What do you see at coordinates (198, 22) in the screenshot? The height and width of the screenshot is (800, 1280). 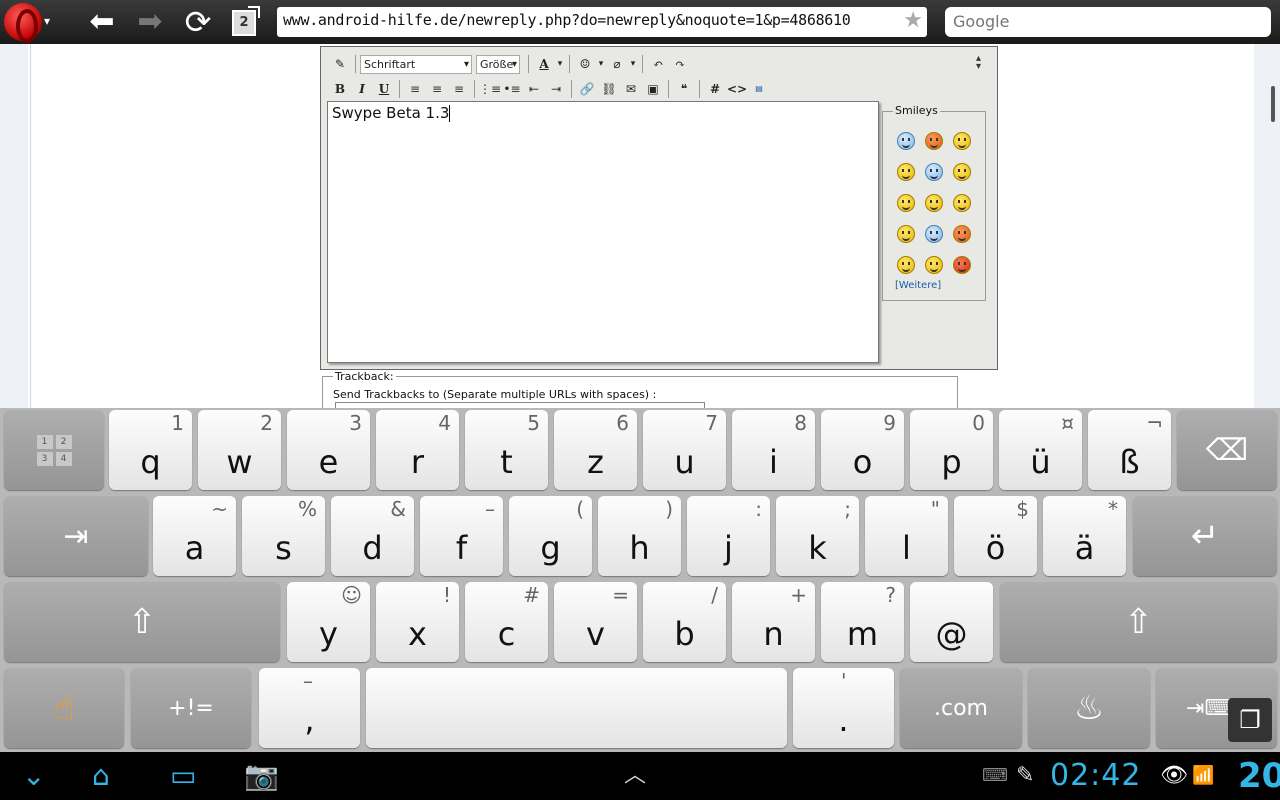 I see `reload-icon: ⟳` at bounding box center [198, 22].